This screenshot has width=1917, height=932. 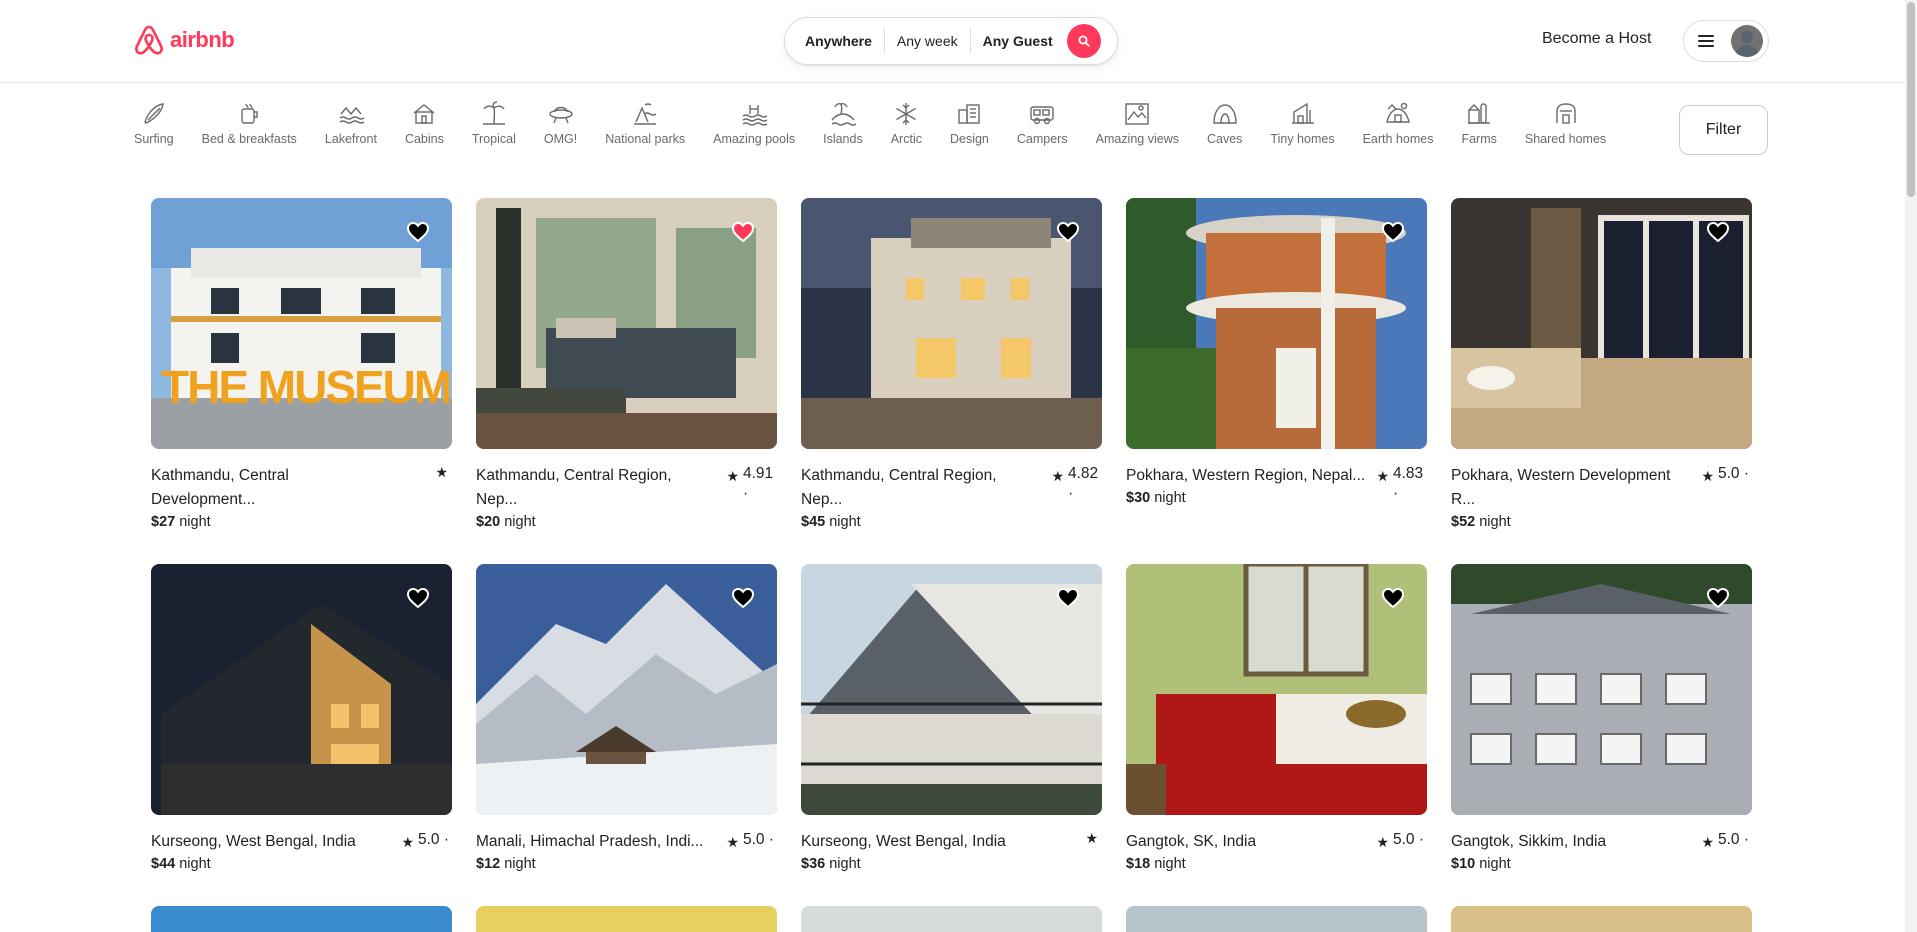 I want to click on palm-tree-icon, so click(x=494, y=114).